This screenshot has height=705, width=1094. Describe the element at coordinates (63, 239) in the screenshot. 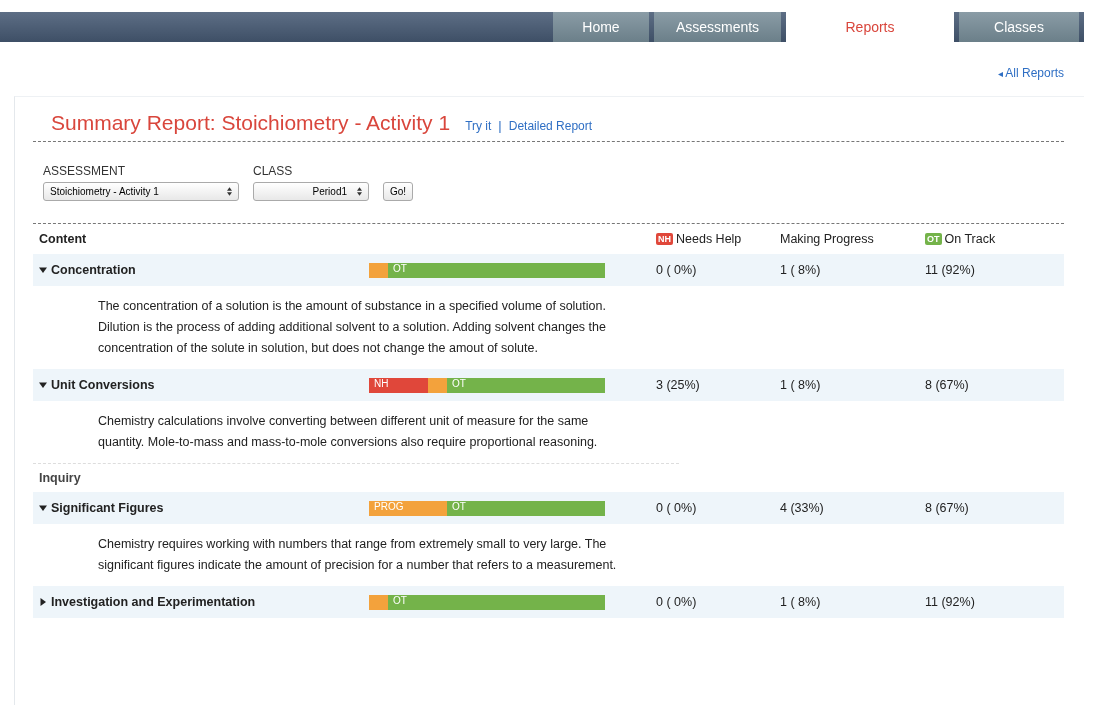

I see `column-header: Content` at that location.